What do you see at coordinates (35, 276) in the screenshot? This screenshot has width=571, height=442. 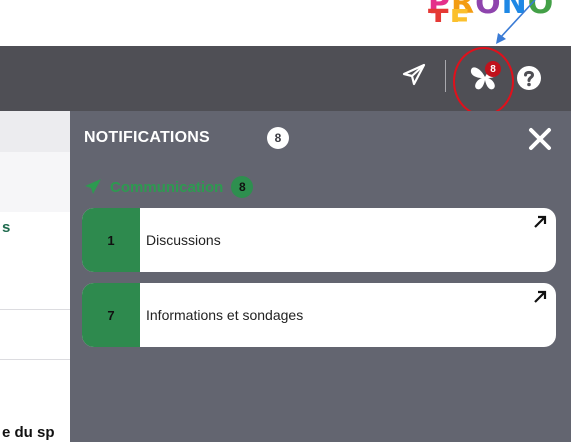 I see `background-page` at bounding box center [35, 276].